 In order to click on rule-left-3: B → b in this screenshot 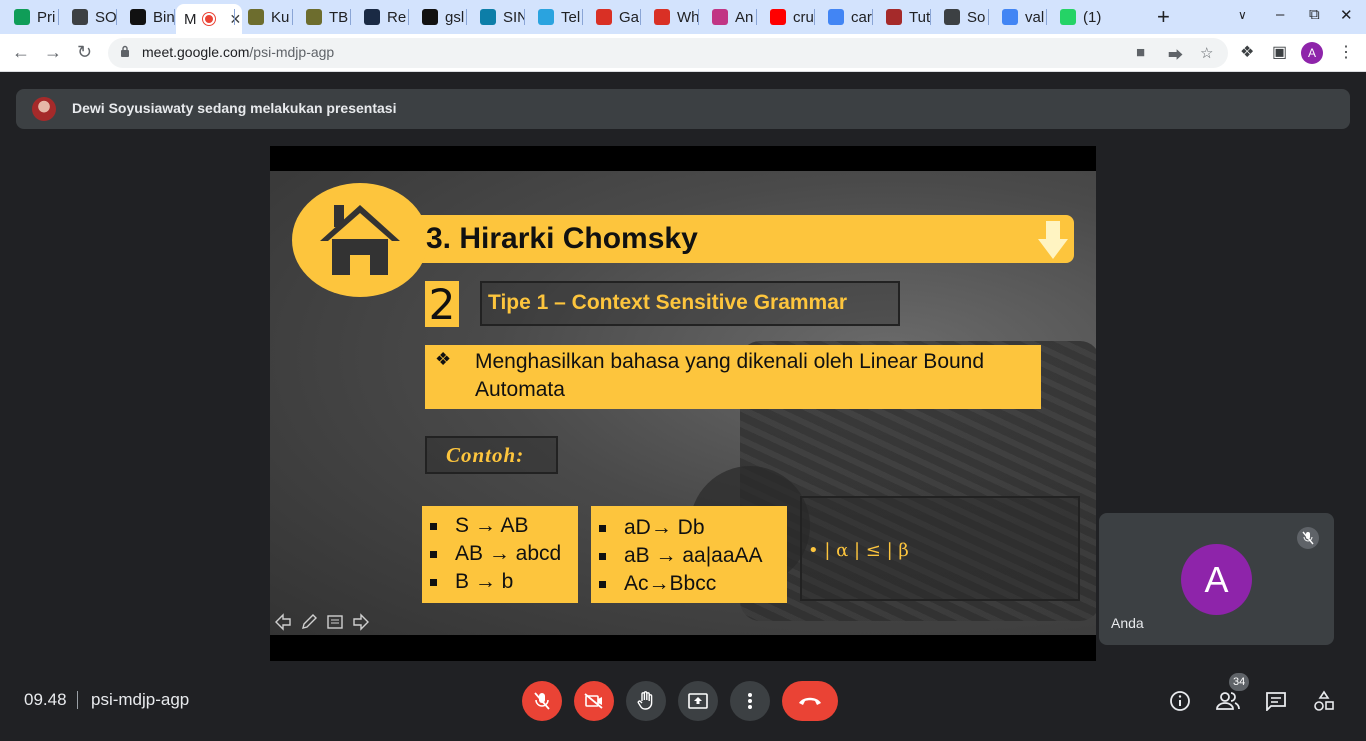, I will do `click(471, 582)`.